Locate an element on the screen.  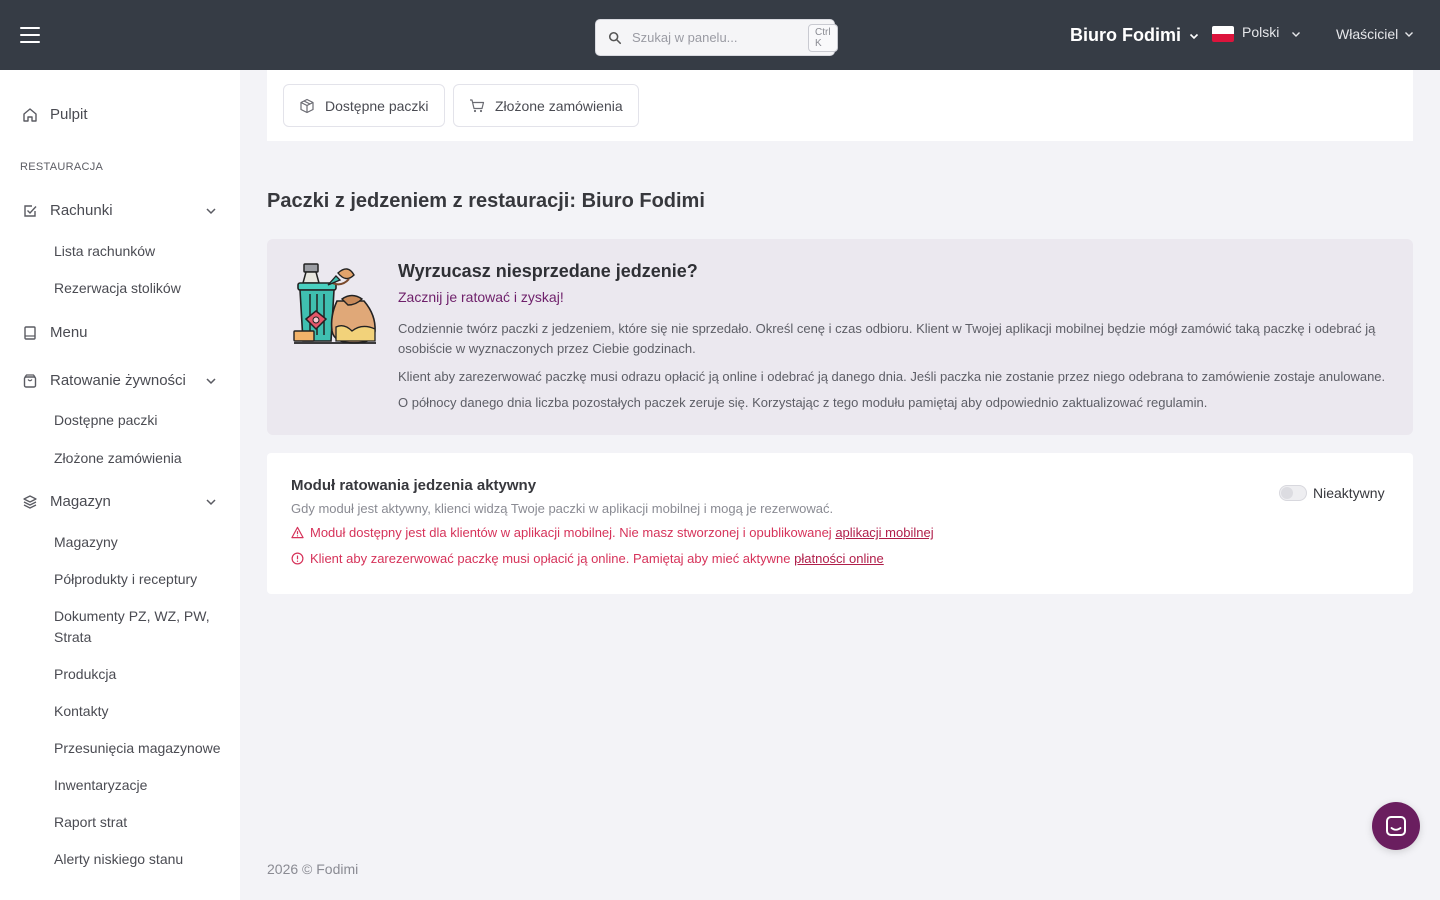
poland-flag-icon is located at coordinates (1223, 34).